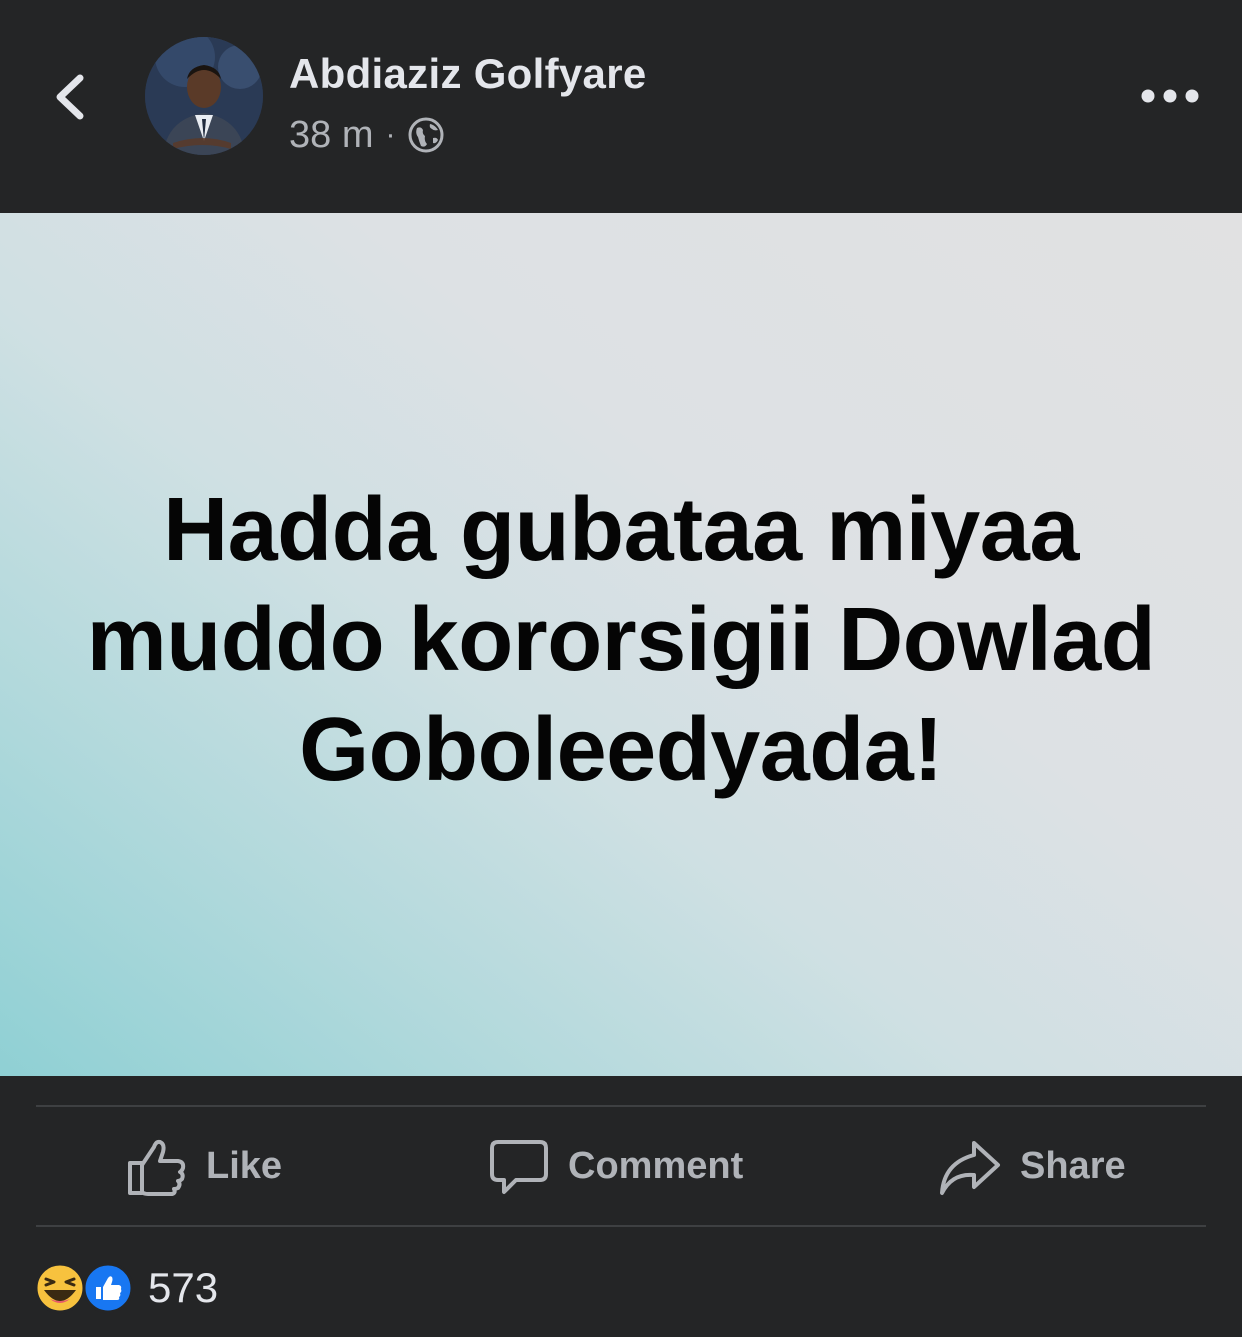 Image resolution: width=1242 pixels, height=1337 pixels. Describe the element at coordinates (108, 1288) in the screenshot. I see `like-reaction-icon` at that location.